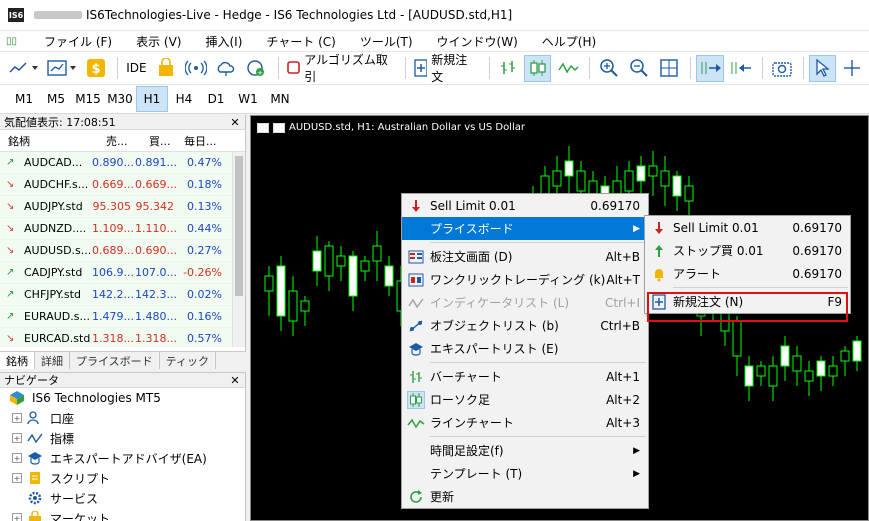 Image resolution: width=869 pixels, height=521 pixels. I want to click on context-menu-item: プライスボード ▶, so click(525, 228).